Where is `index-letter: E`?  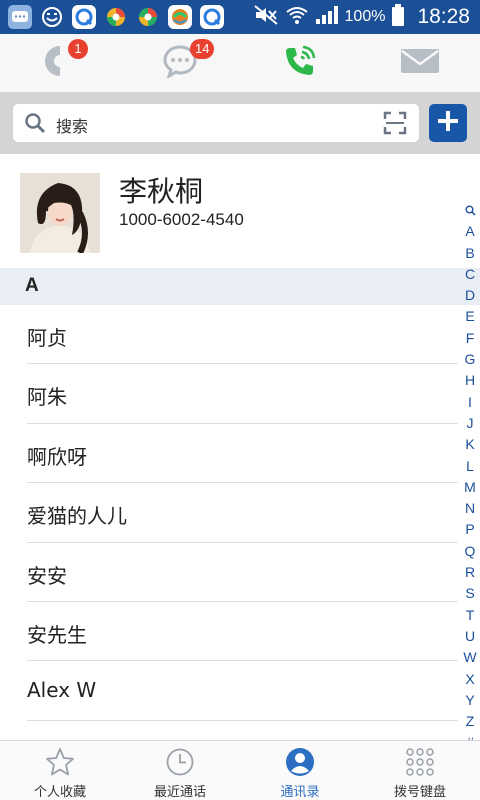 index-letter: E is located at coordinates (470, 316).